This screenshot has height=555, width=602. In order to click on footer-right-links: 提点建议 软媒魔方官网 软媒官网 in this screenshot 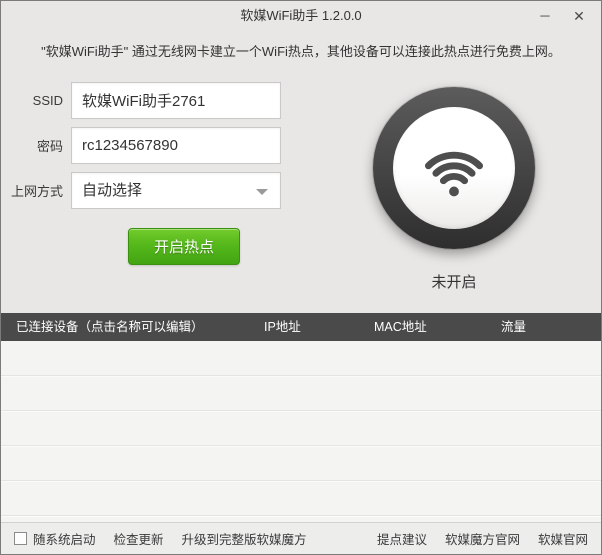, I will do `click(482, 538)`.